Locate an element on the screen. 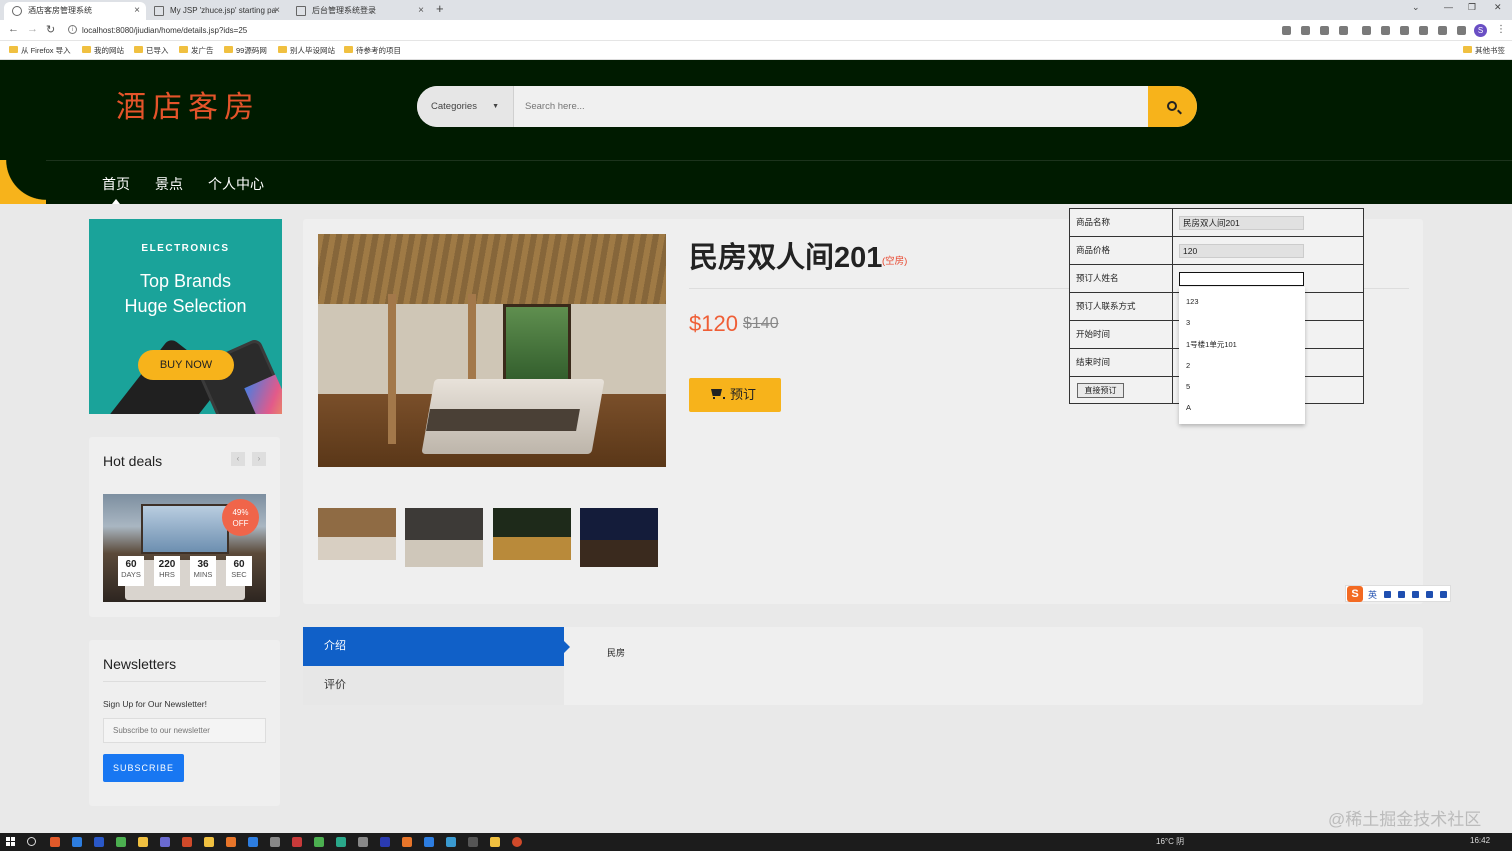  reload-icon: ↻ is located at coordinates (50, 29).